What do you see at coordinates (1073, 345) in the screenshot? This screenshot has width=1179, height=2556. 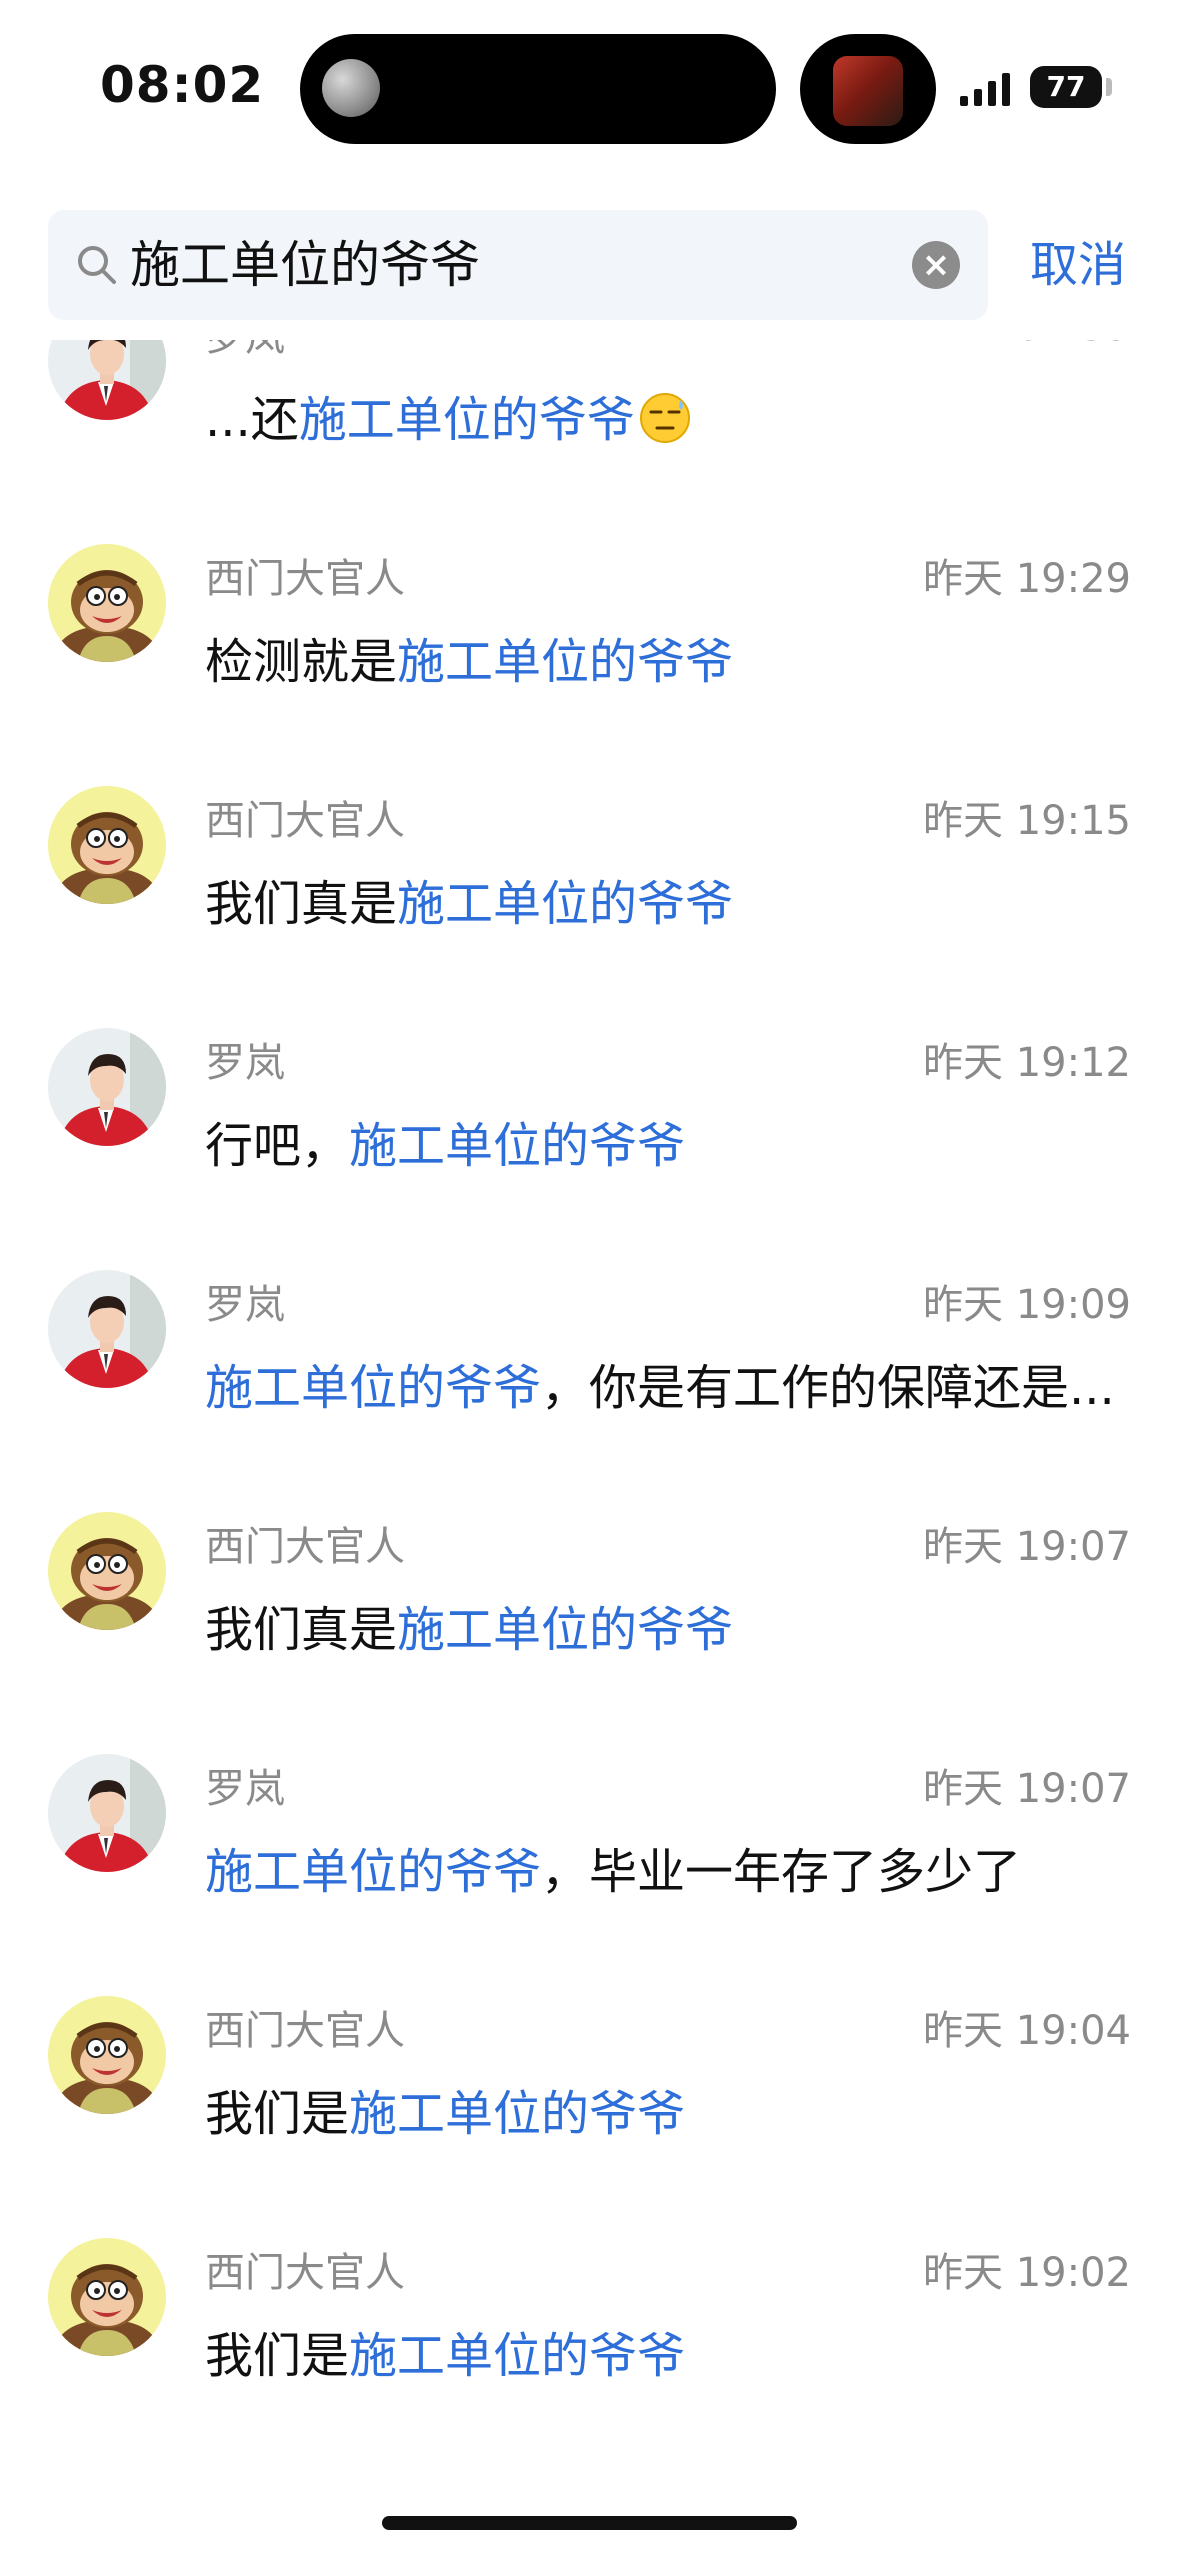 I see `message-time: 07:39` at bounding box center [1073, 345].